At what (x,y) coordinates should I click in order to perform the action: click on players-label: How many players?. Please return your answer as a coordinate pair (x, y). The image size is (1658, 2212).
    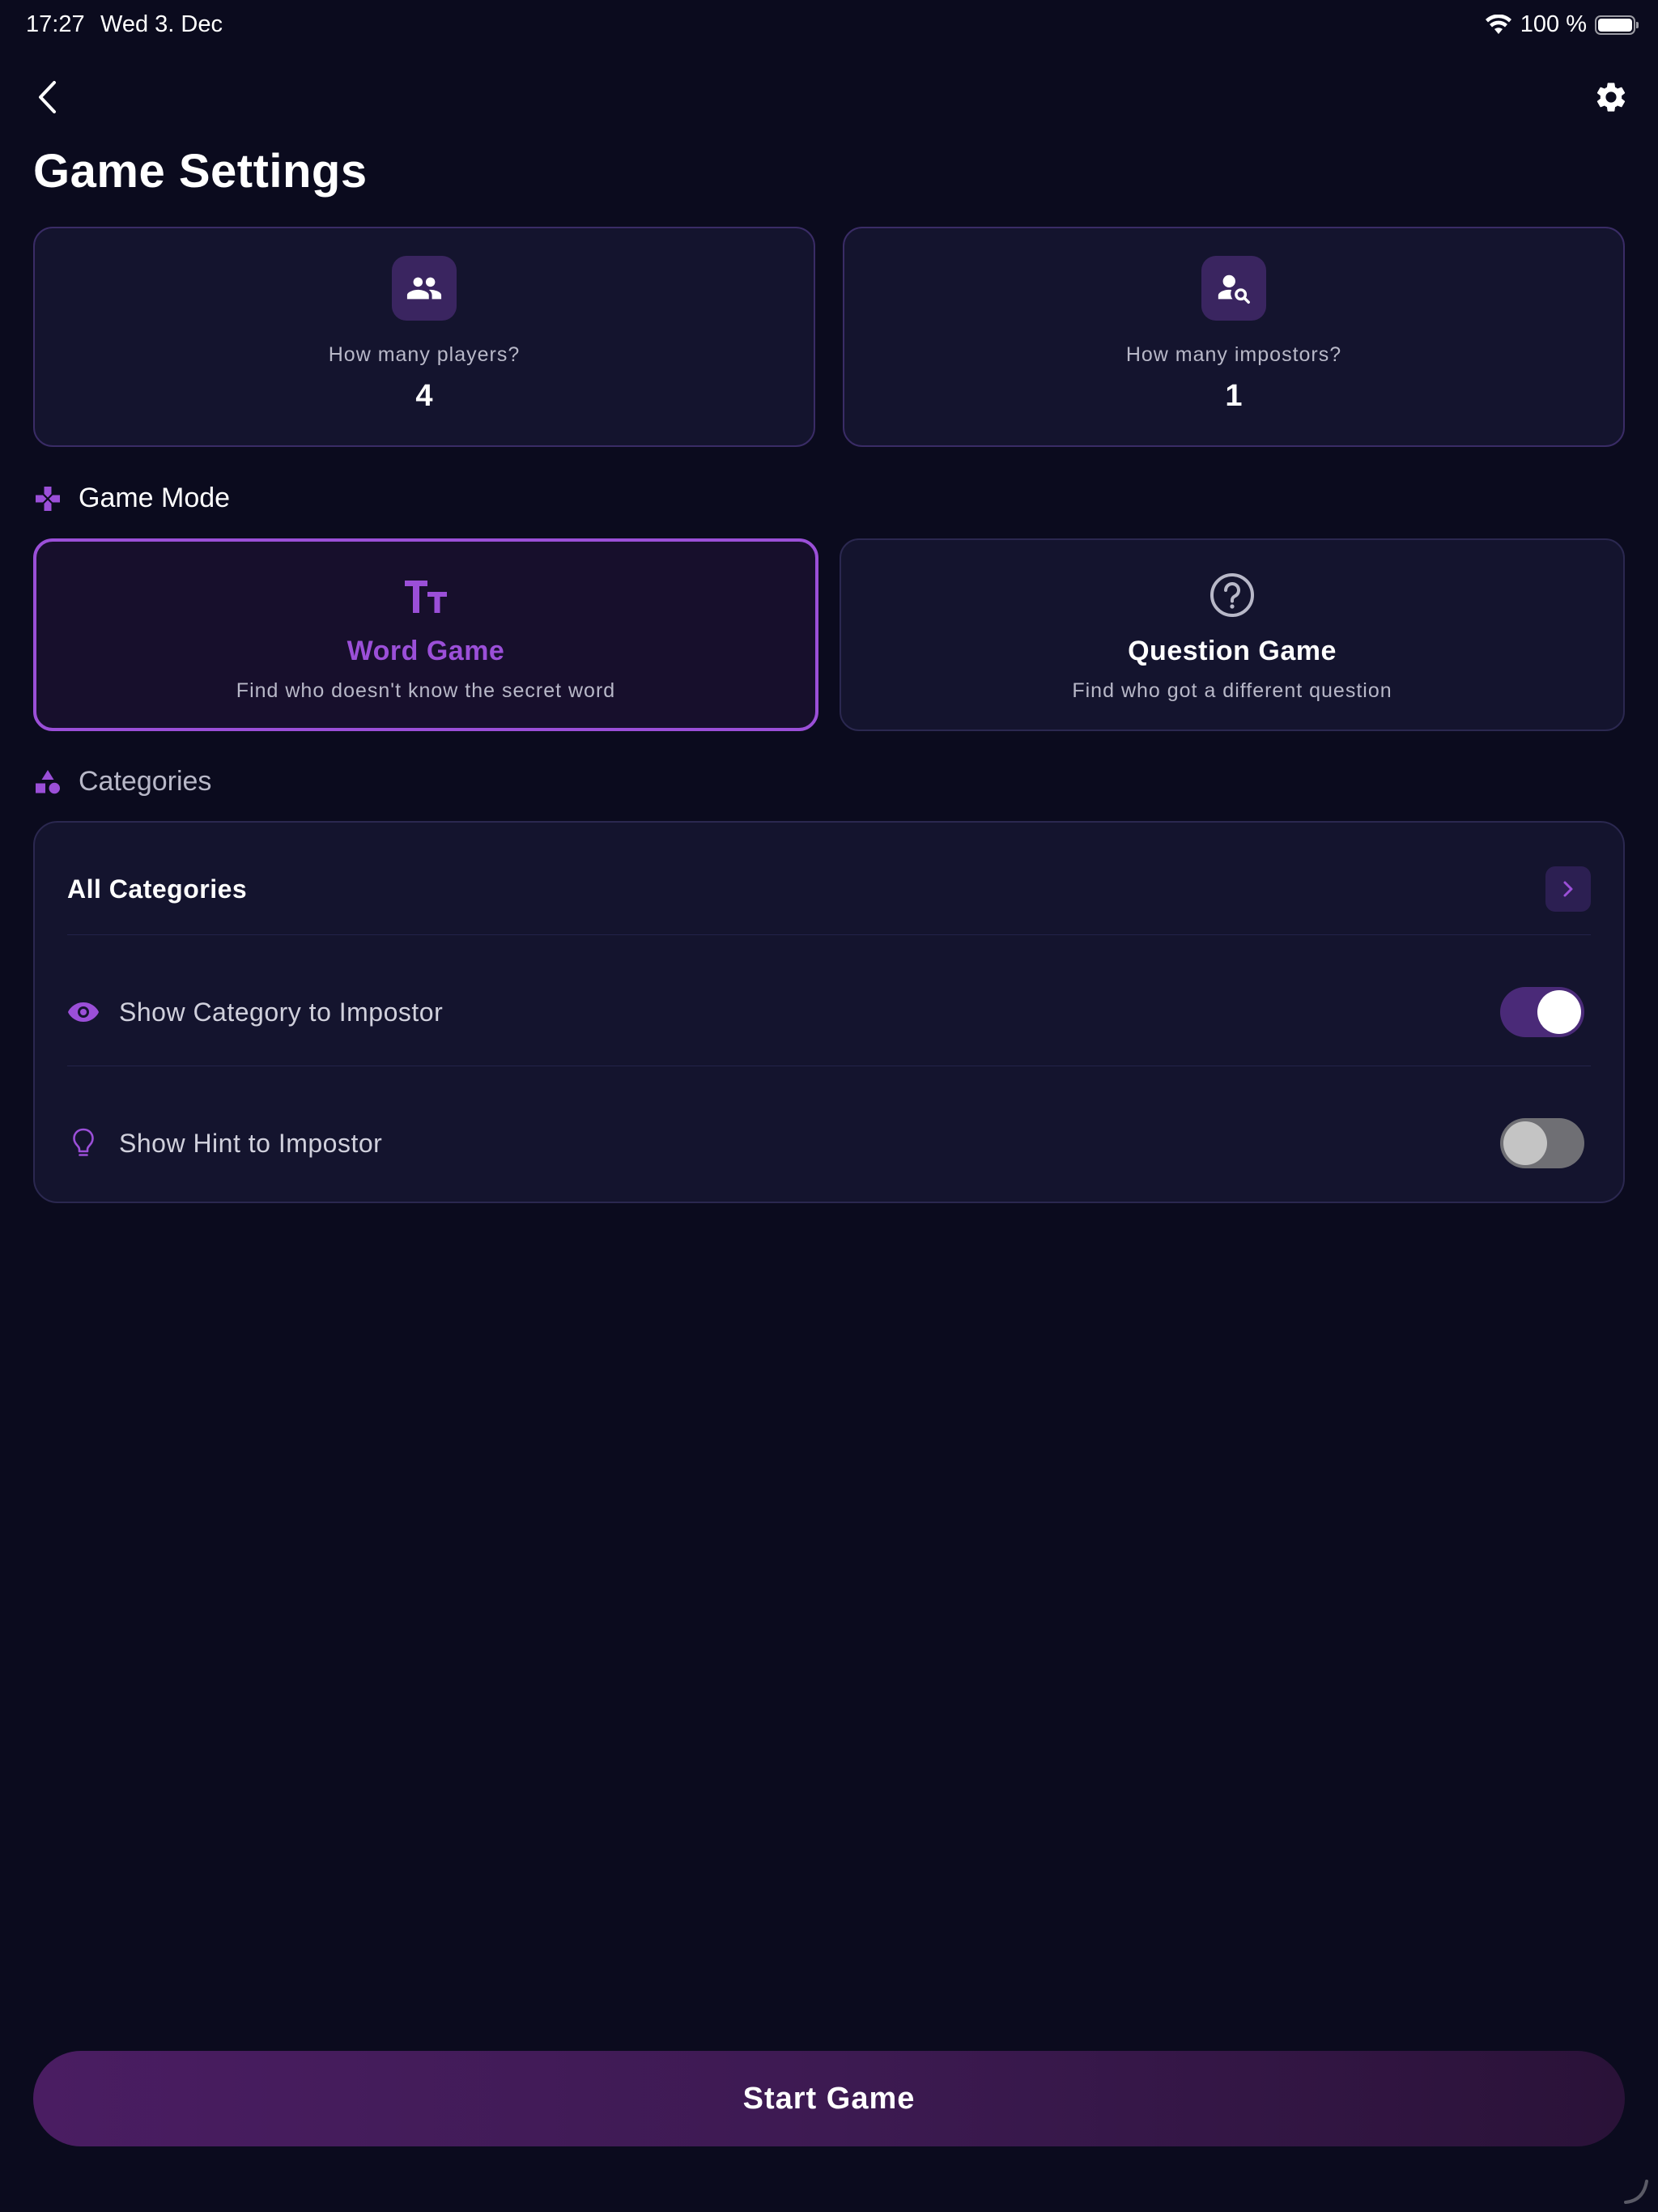
    Looking at the image, I should click on (424, 355).